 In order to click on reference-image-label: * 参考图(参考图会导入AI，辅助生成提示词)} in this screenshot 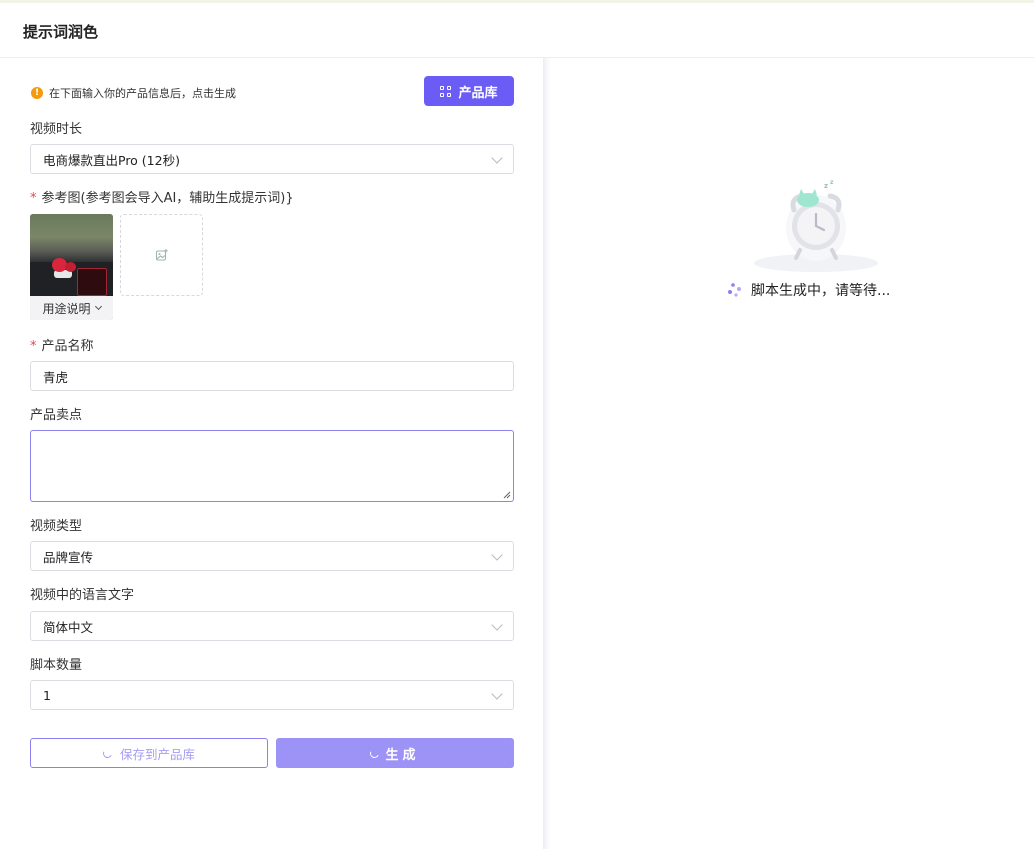, I will do `click(162, 196)`.